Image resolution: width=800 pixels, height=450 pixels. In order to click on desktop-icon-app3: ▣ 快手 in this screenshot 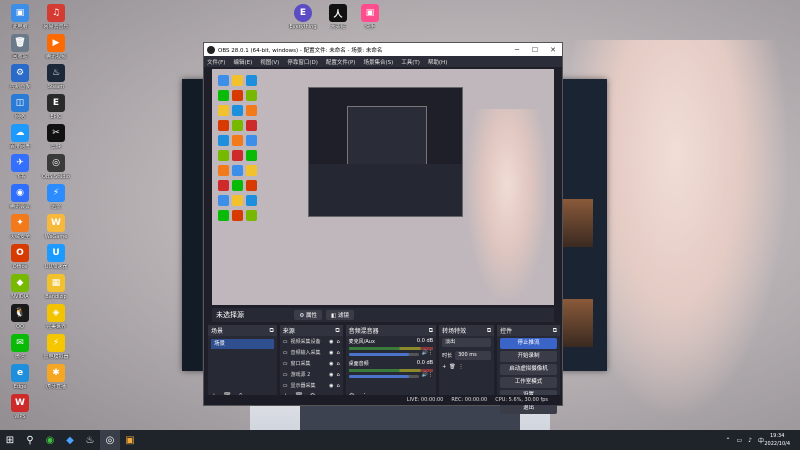, I will do `click(370, 24)`.